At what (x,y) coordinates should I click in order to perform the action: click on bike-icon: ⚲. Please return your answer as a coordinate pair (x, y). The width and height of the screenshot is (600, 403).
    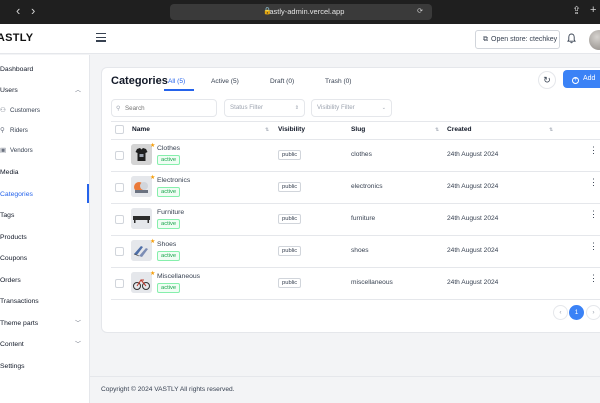
    Looking at the image, I should click on (2, 130).